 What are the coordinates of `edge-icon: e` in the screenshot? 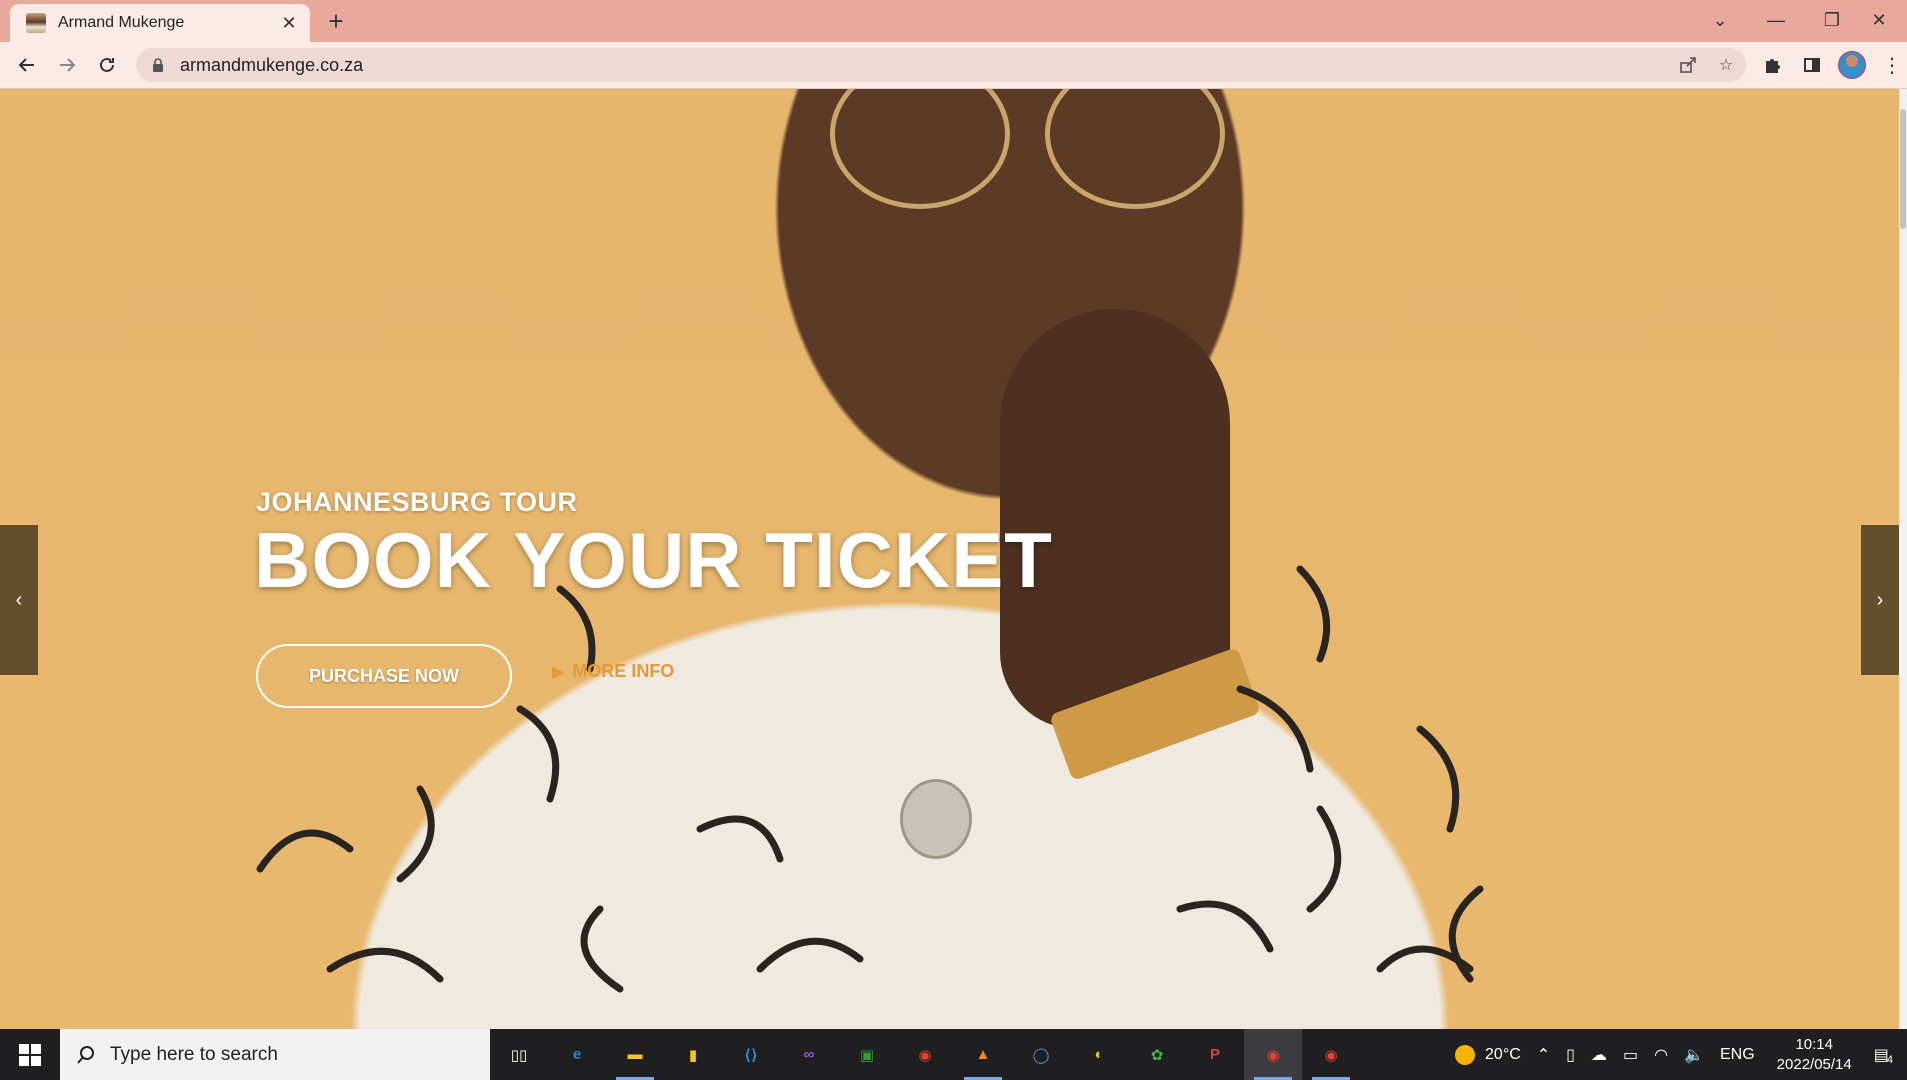 It's located at (577, 1054).